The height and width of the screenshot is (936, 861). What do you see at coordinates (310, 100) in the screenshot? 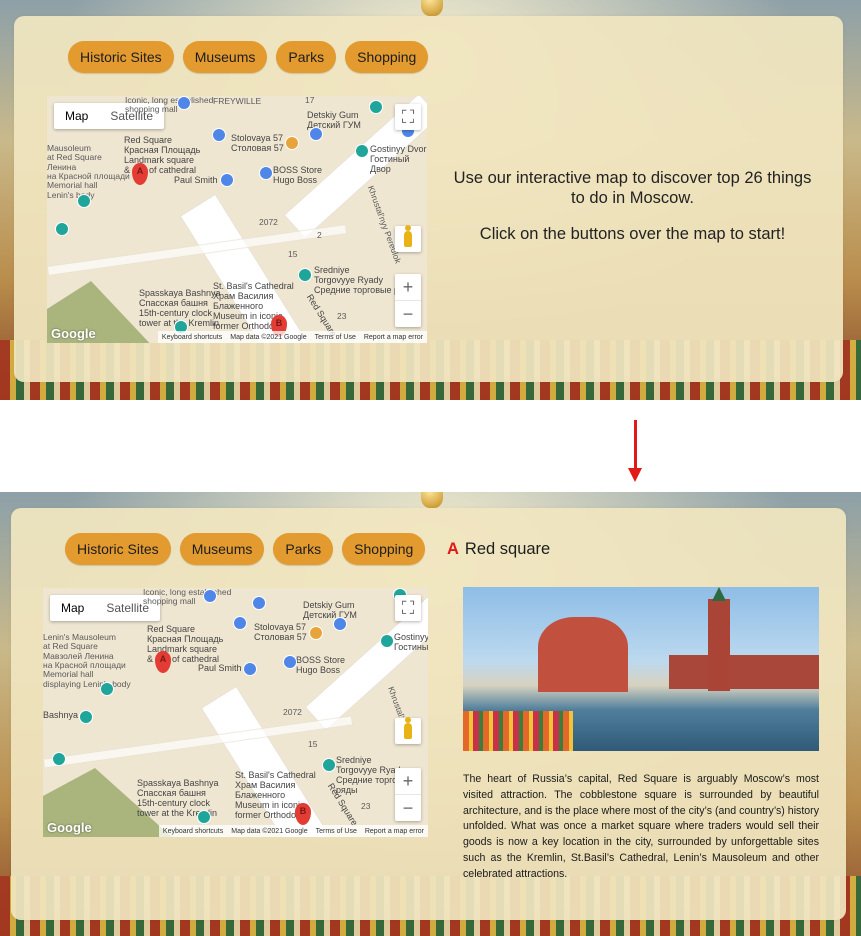
I see `map-label: 17` at bounding box center [310, 100].